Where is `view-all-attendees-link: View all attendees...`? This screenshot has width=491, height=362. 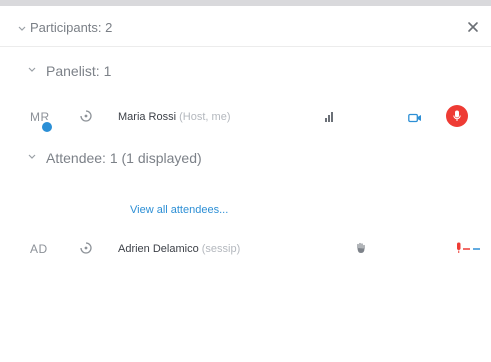 view-all-attendees-link: View all attendees... is located at coordinates (179, 210).